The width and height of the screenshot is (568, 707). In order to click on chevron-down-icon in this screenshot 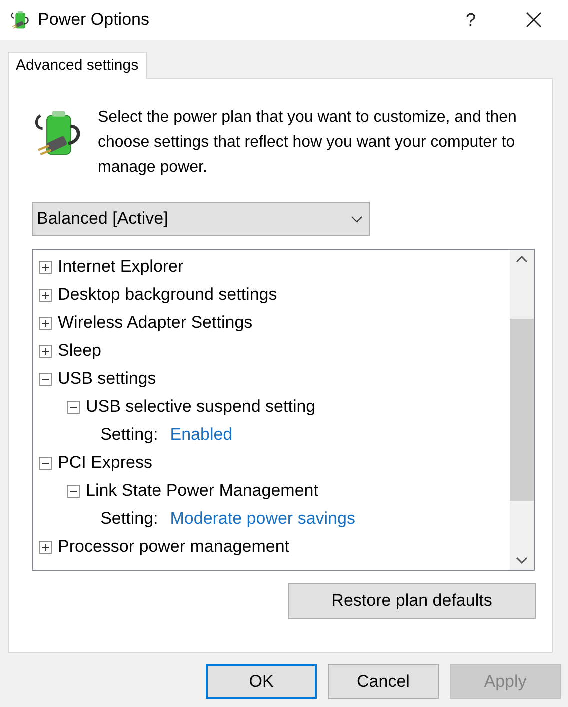, I will do `click(357, 219)`.